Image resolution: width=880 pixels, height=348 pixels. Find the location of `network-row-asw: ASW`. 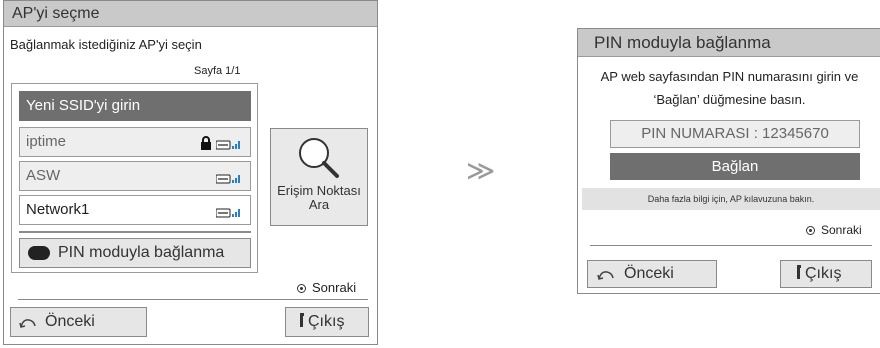

network-row-asw: ASW is located at coordinates (135, 176).